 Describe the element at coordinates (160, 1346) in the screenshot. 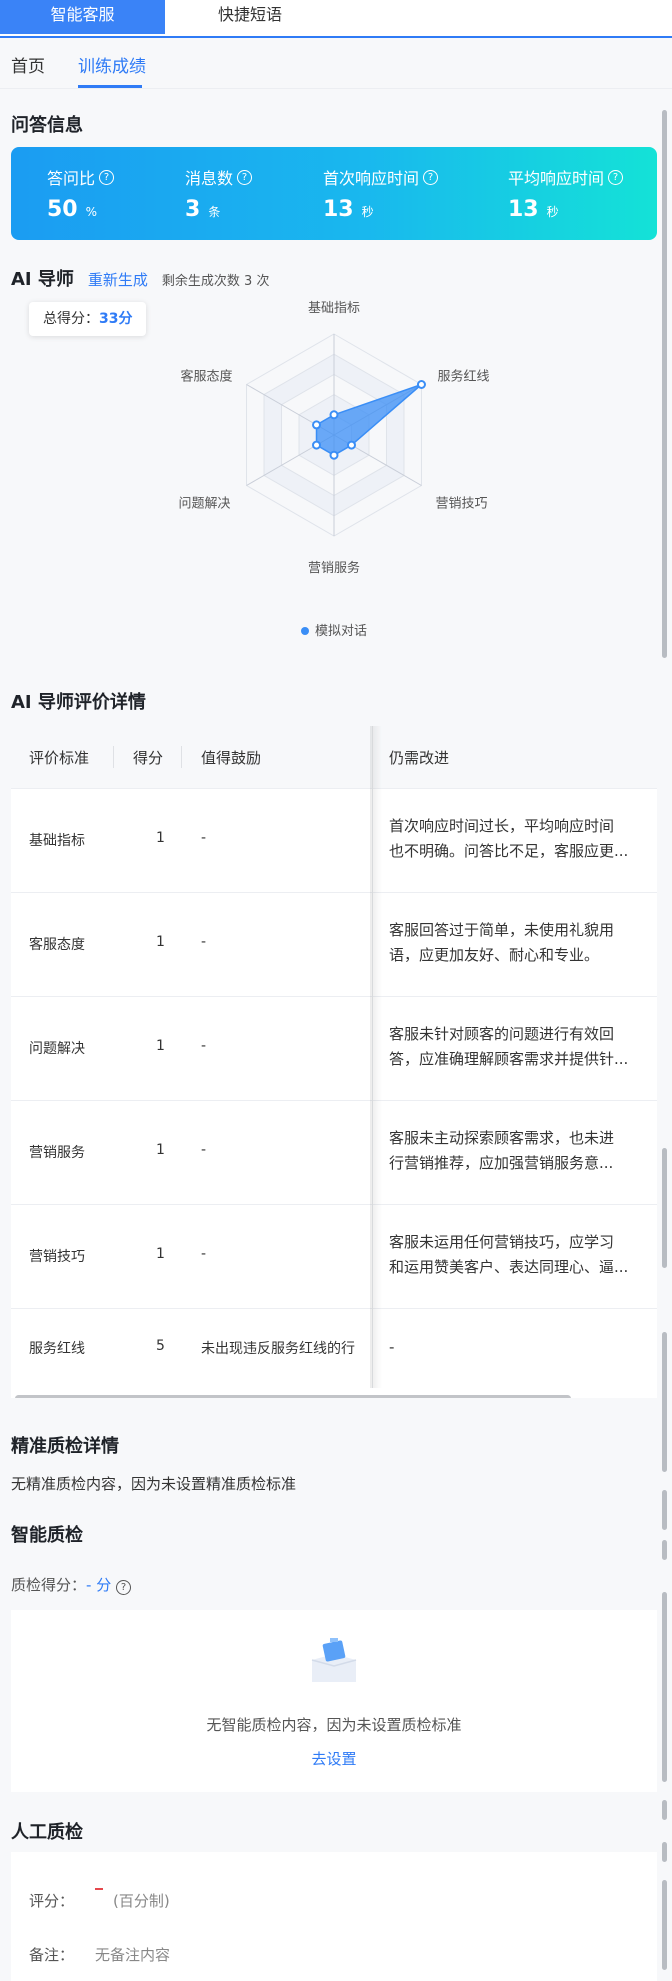

I see `cell-score: 5` at that location.